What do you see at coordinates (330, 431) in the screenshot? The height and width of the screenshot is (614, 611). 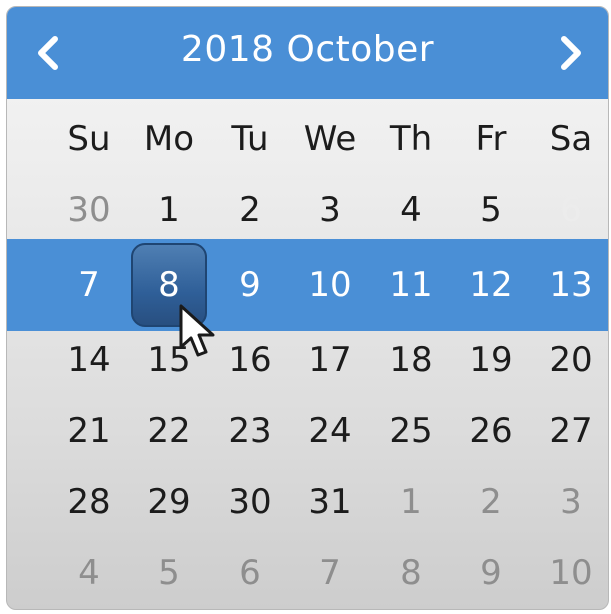 I see `day-cell: 24` at bounding box center [330, 431].